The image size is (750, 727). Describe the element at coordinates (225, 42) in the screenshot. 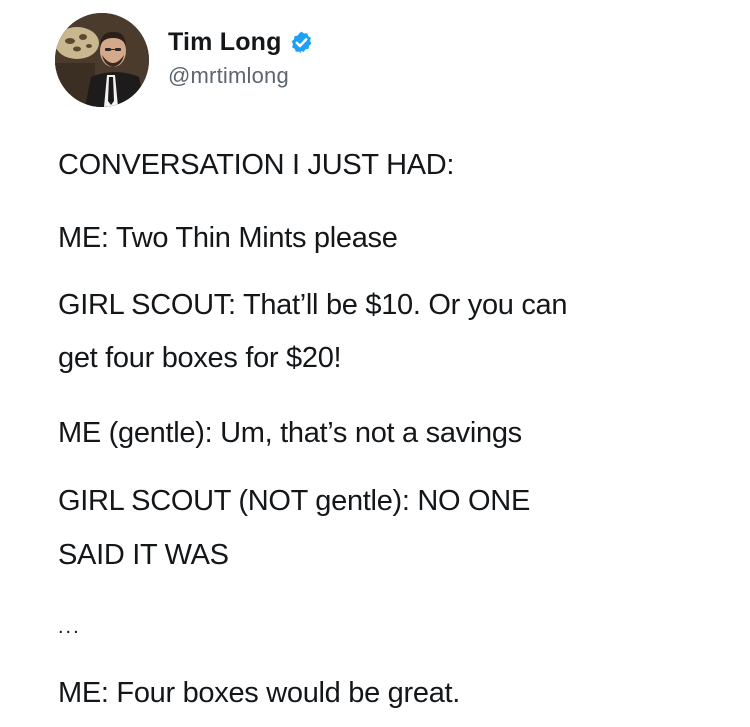

I see `author-display-name: Tim Long` at that location.